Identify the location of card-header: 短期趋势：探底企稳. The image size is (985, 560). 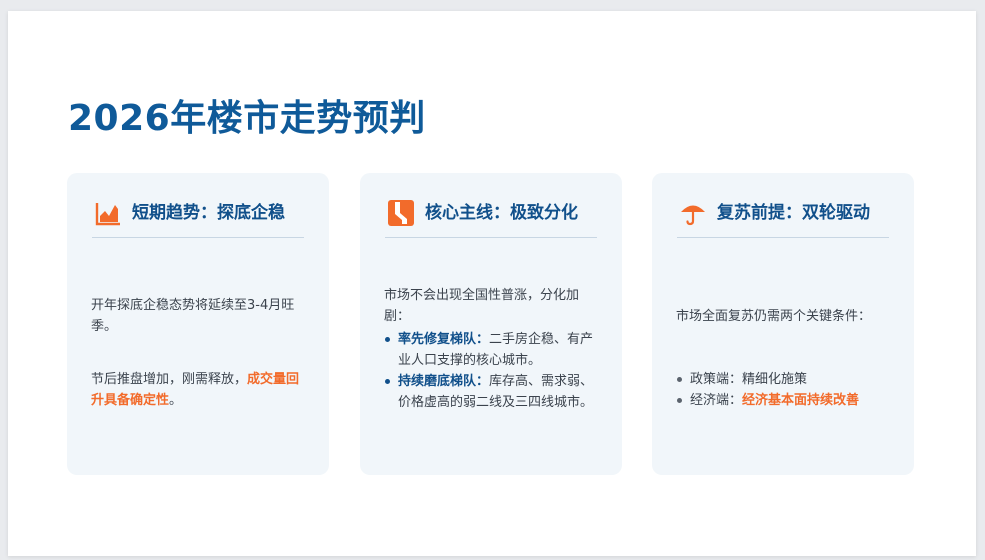
(198, 218).